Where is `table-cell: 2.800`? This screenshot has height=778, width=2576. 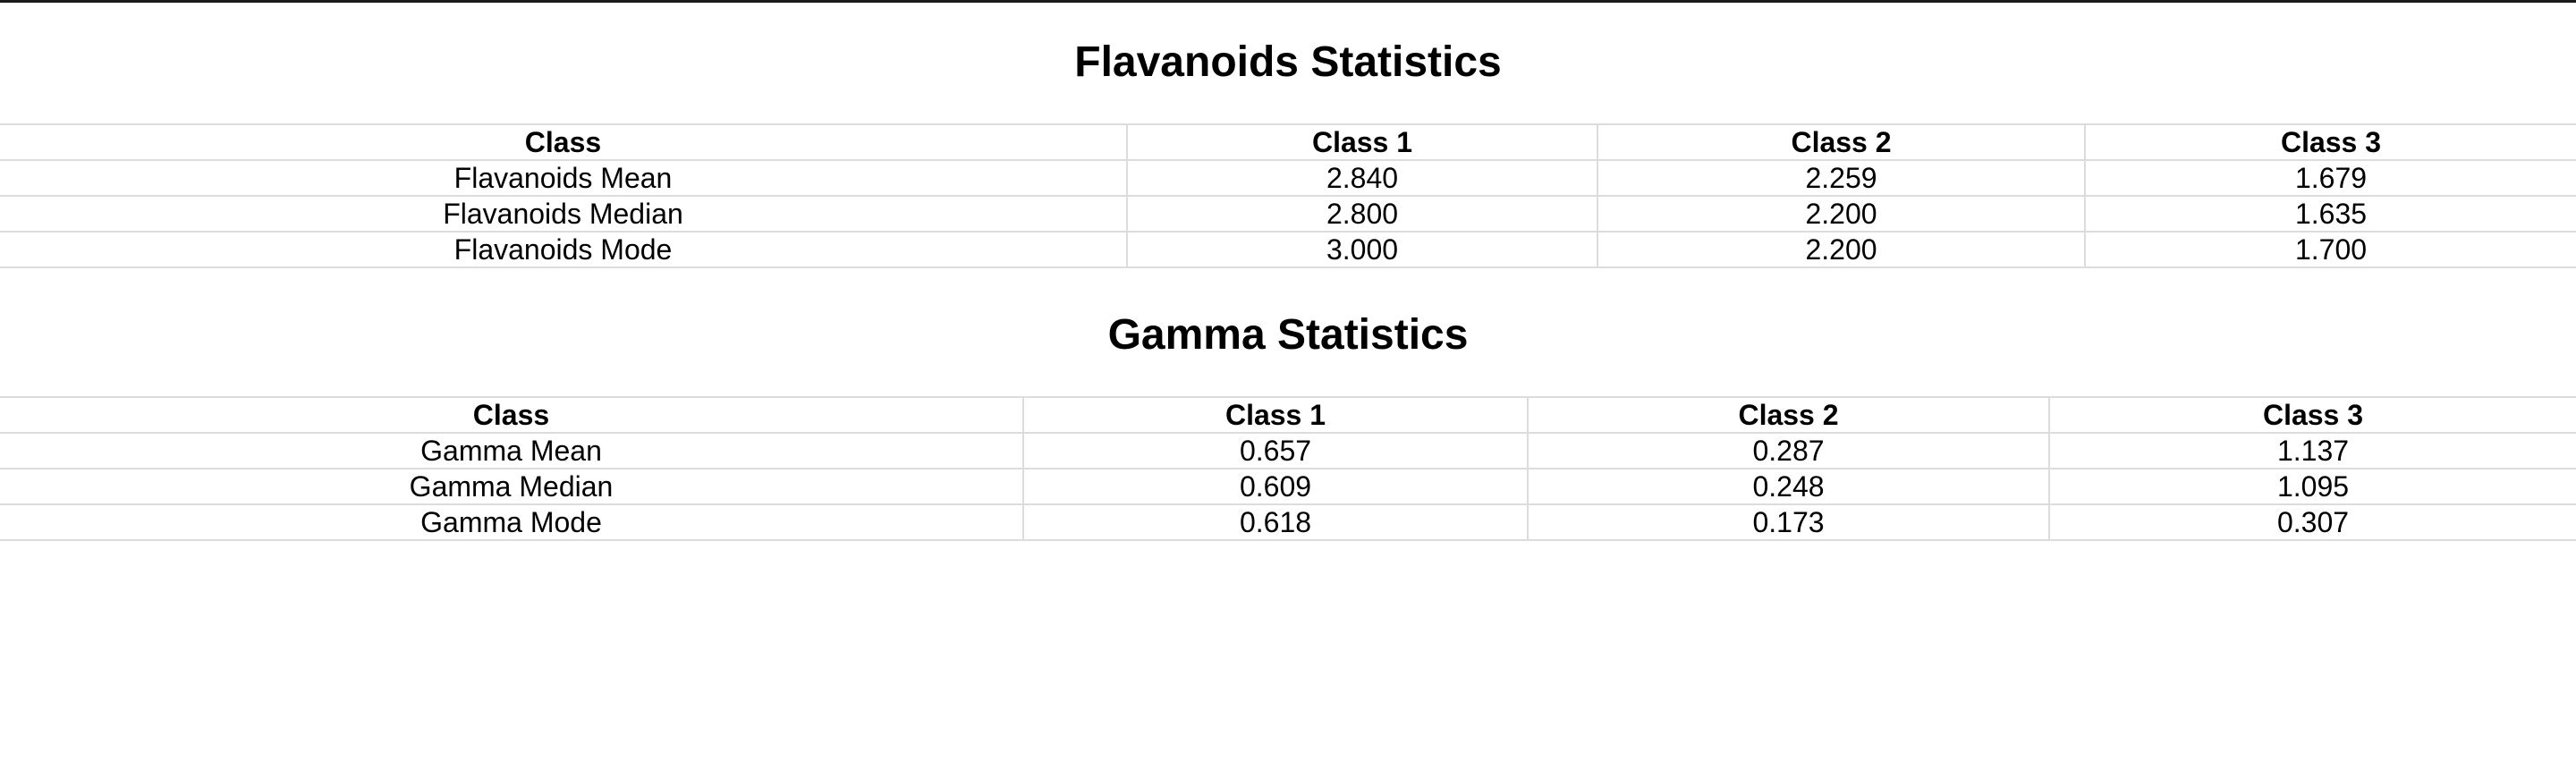 table-cell: 2.800 is located at coordinates (1362, 214).